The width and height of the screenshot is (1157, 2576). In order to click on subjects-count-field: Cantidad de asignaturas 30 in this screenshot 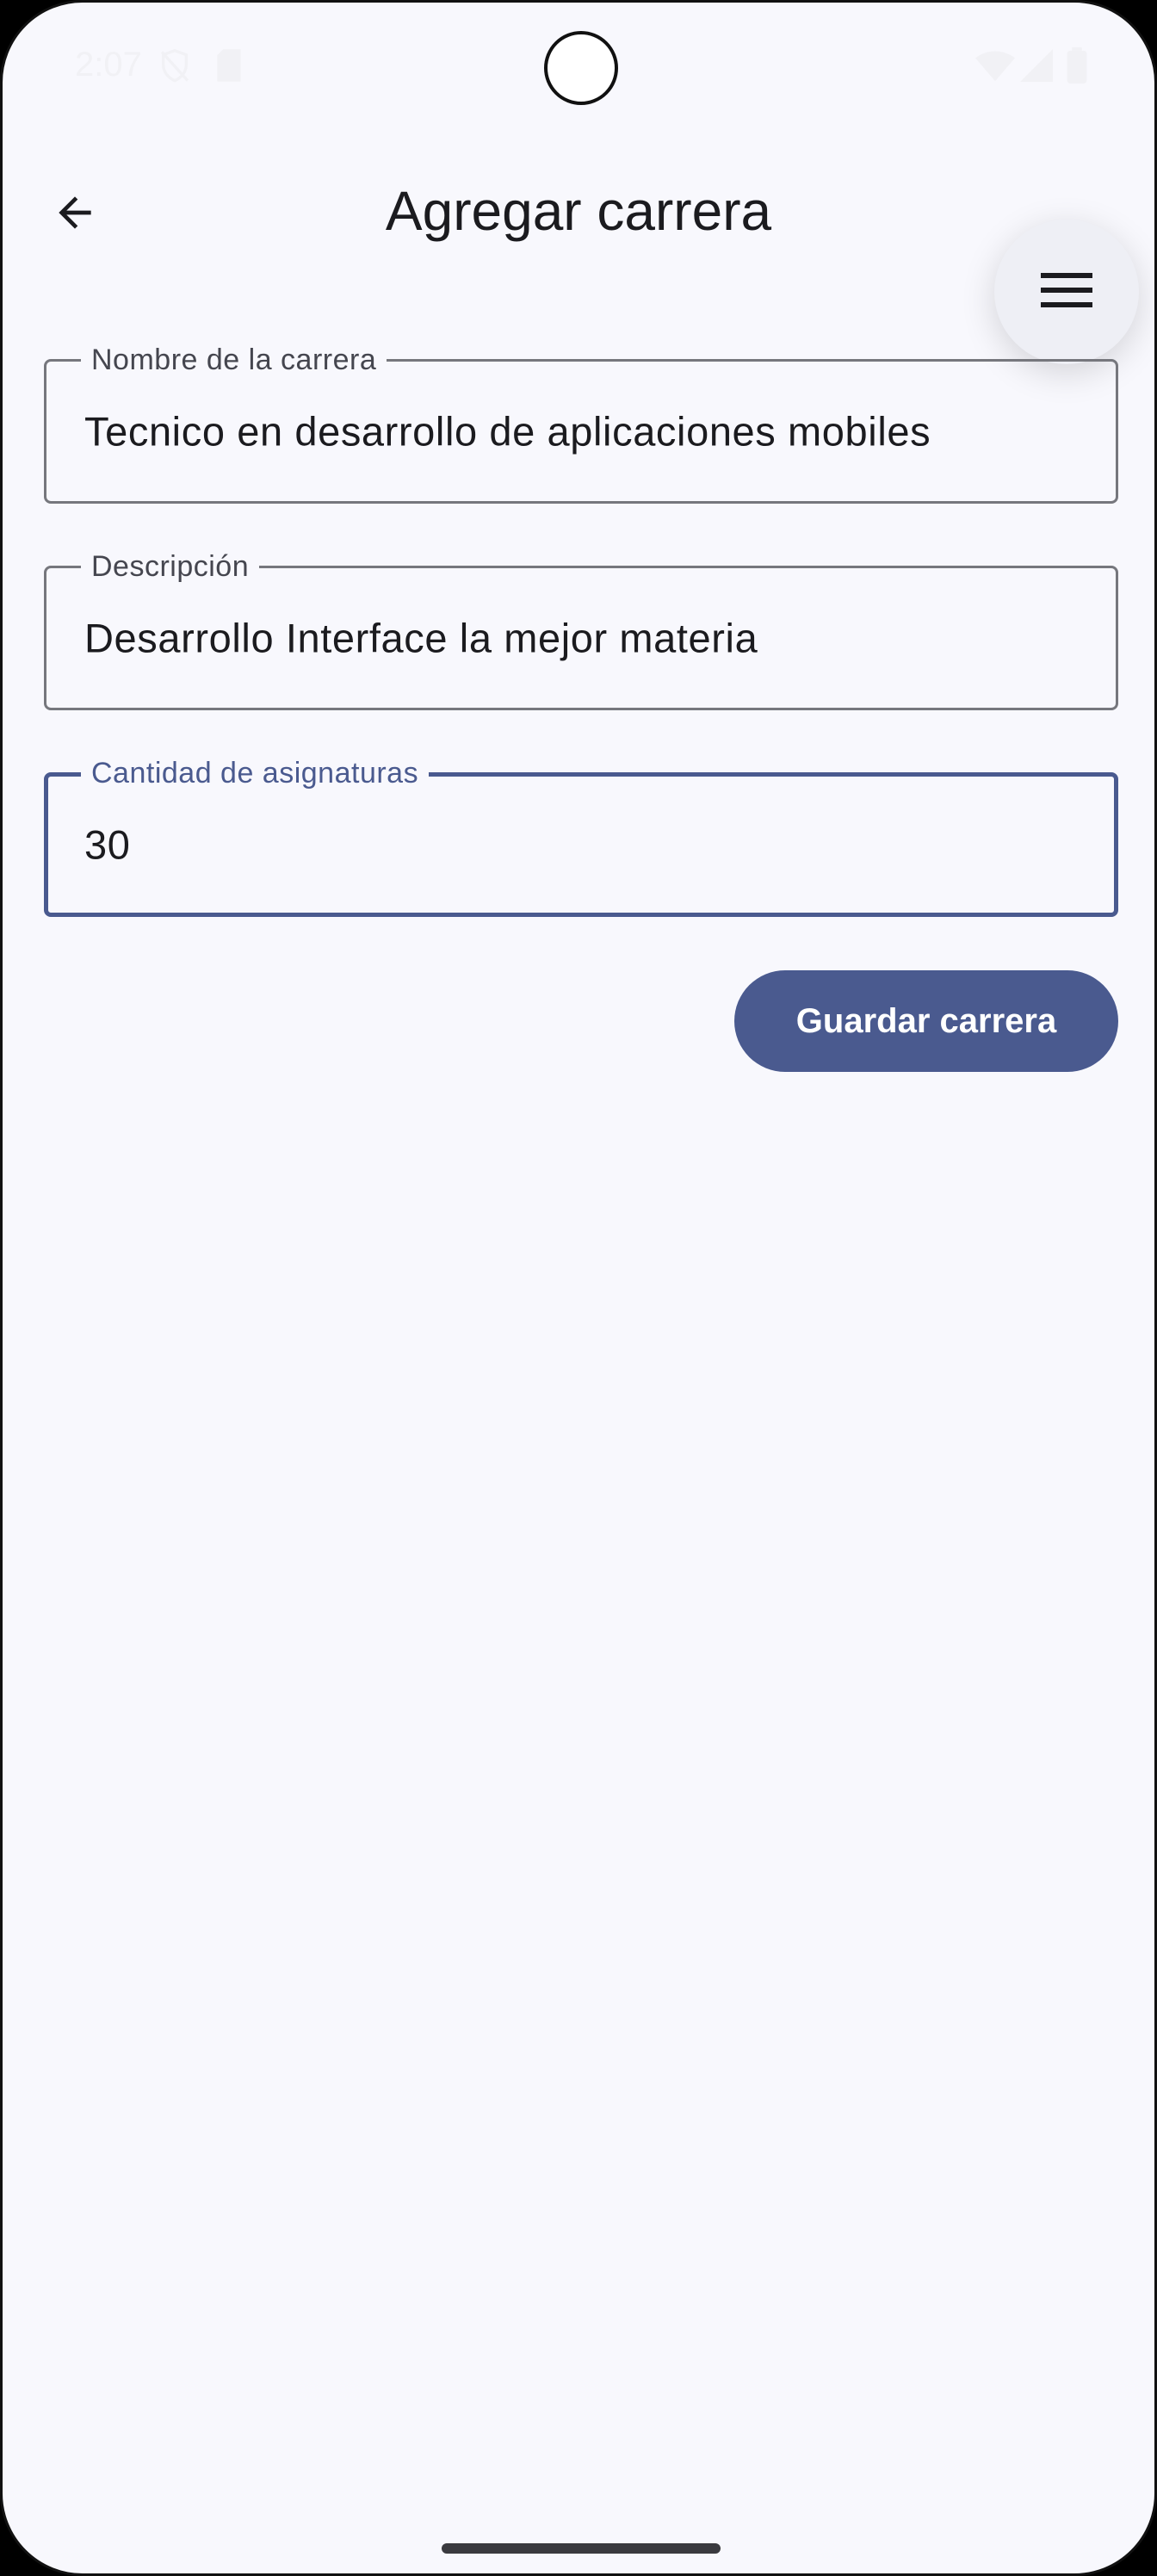, I will do `click(581, 835)`.